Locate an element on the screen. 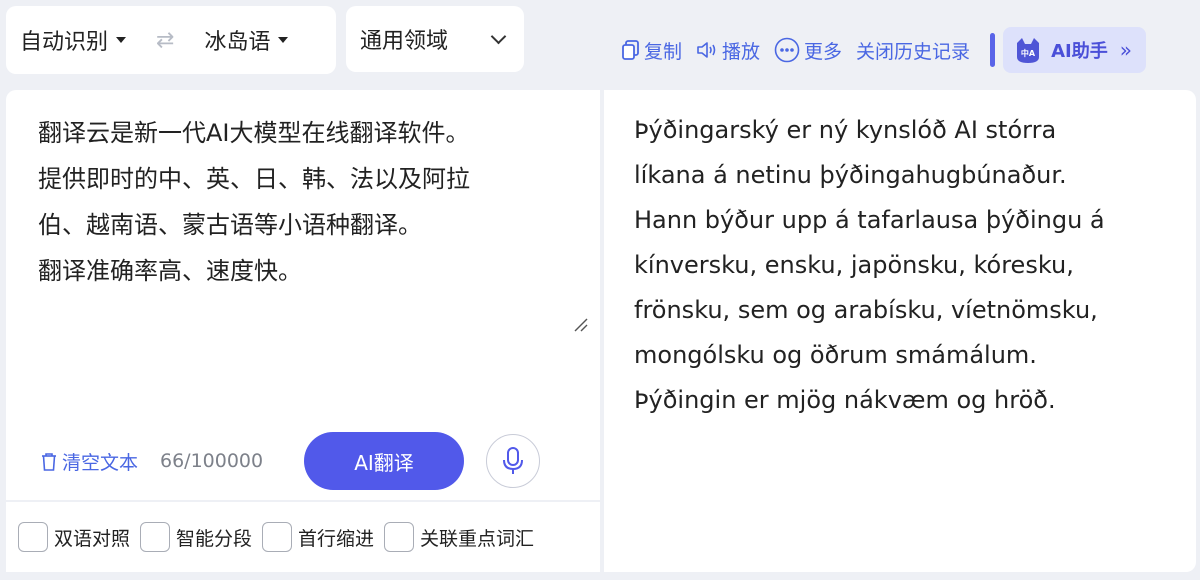  target-language-label: 冰岛语 is located at coordinates (237, 42).